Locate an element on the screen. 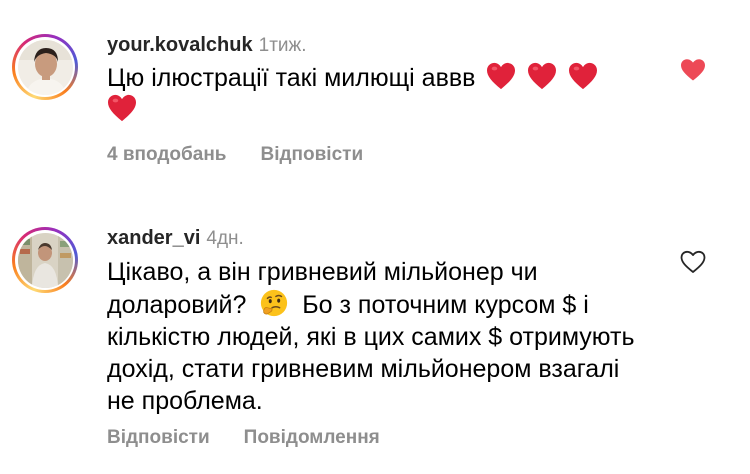  comment-text-body: Цю ілюстрації такі милющі аввв is located at coordinates (291, 78).